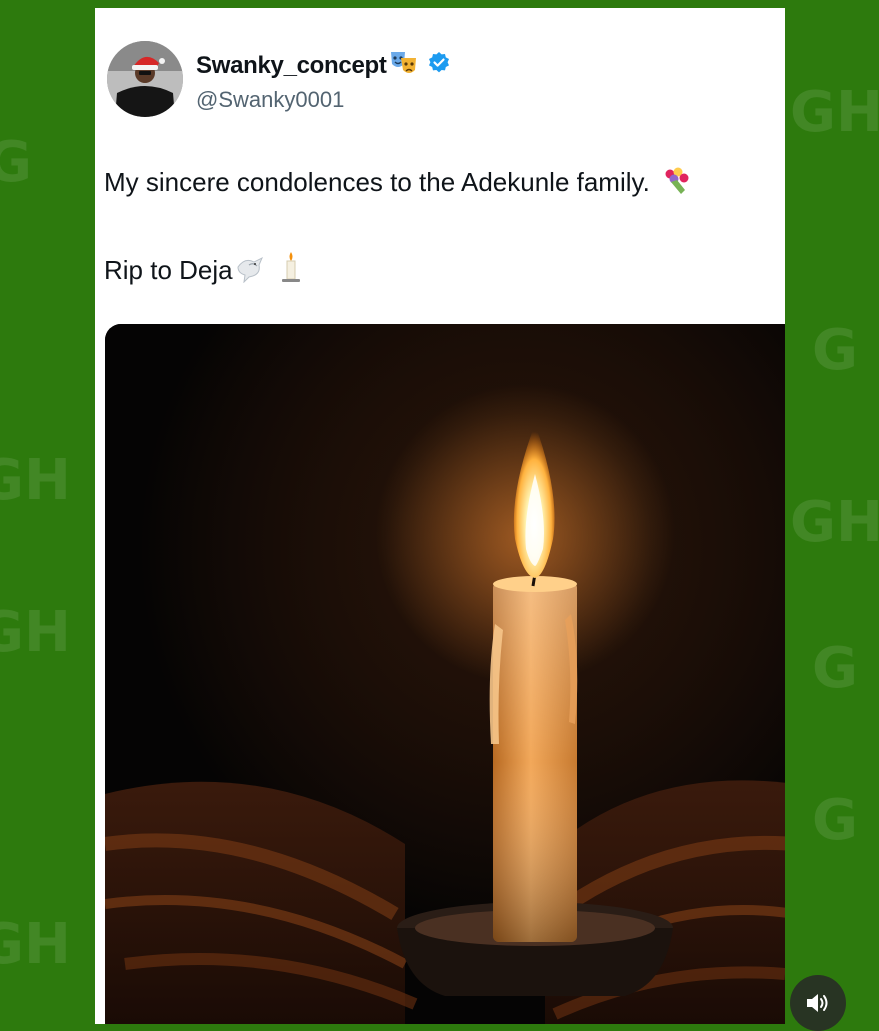  What do you see at coordinates (291, 66) in the screenshot?
I see `display-name: Swanky_concept` at bounding box center [291, 66].